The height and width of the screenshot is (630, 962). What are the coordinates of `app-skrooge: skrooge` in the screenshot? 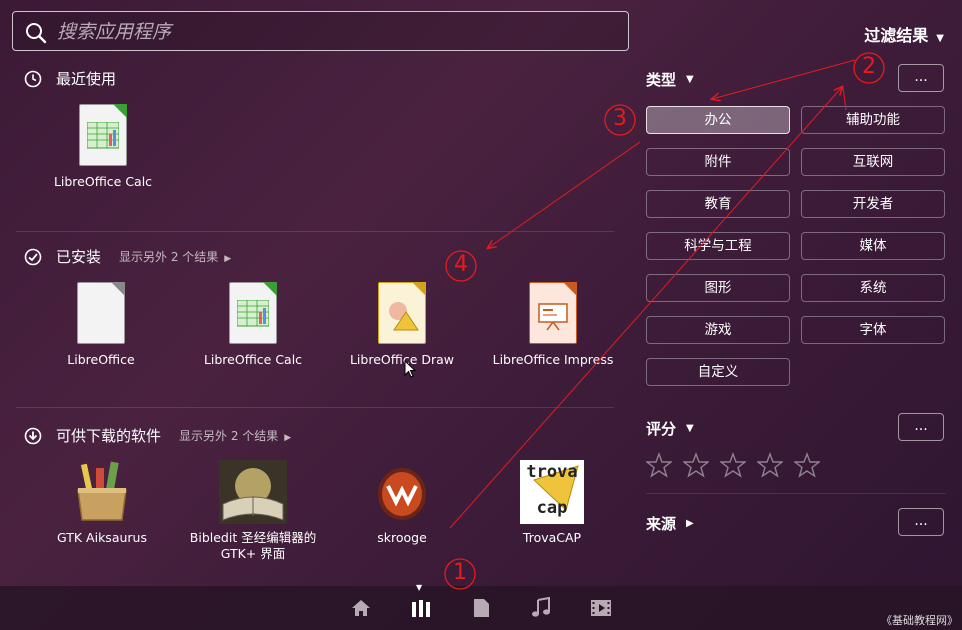 It's located at (402, 503).